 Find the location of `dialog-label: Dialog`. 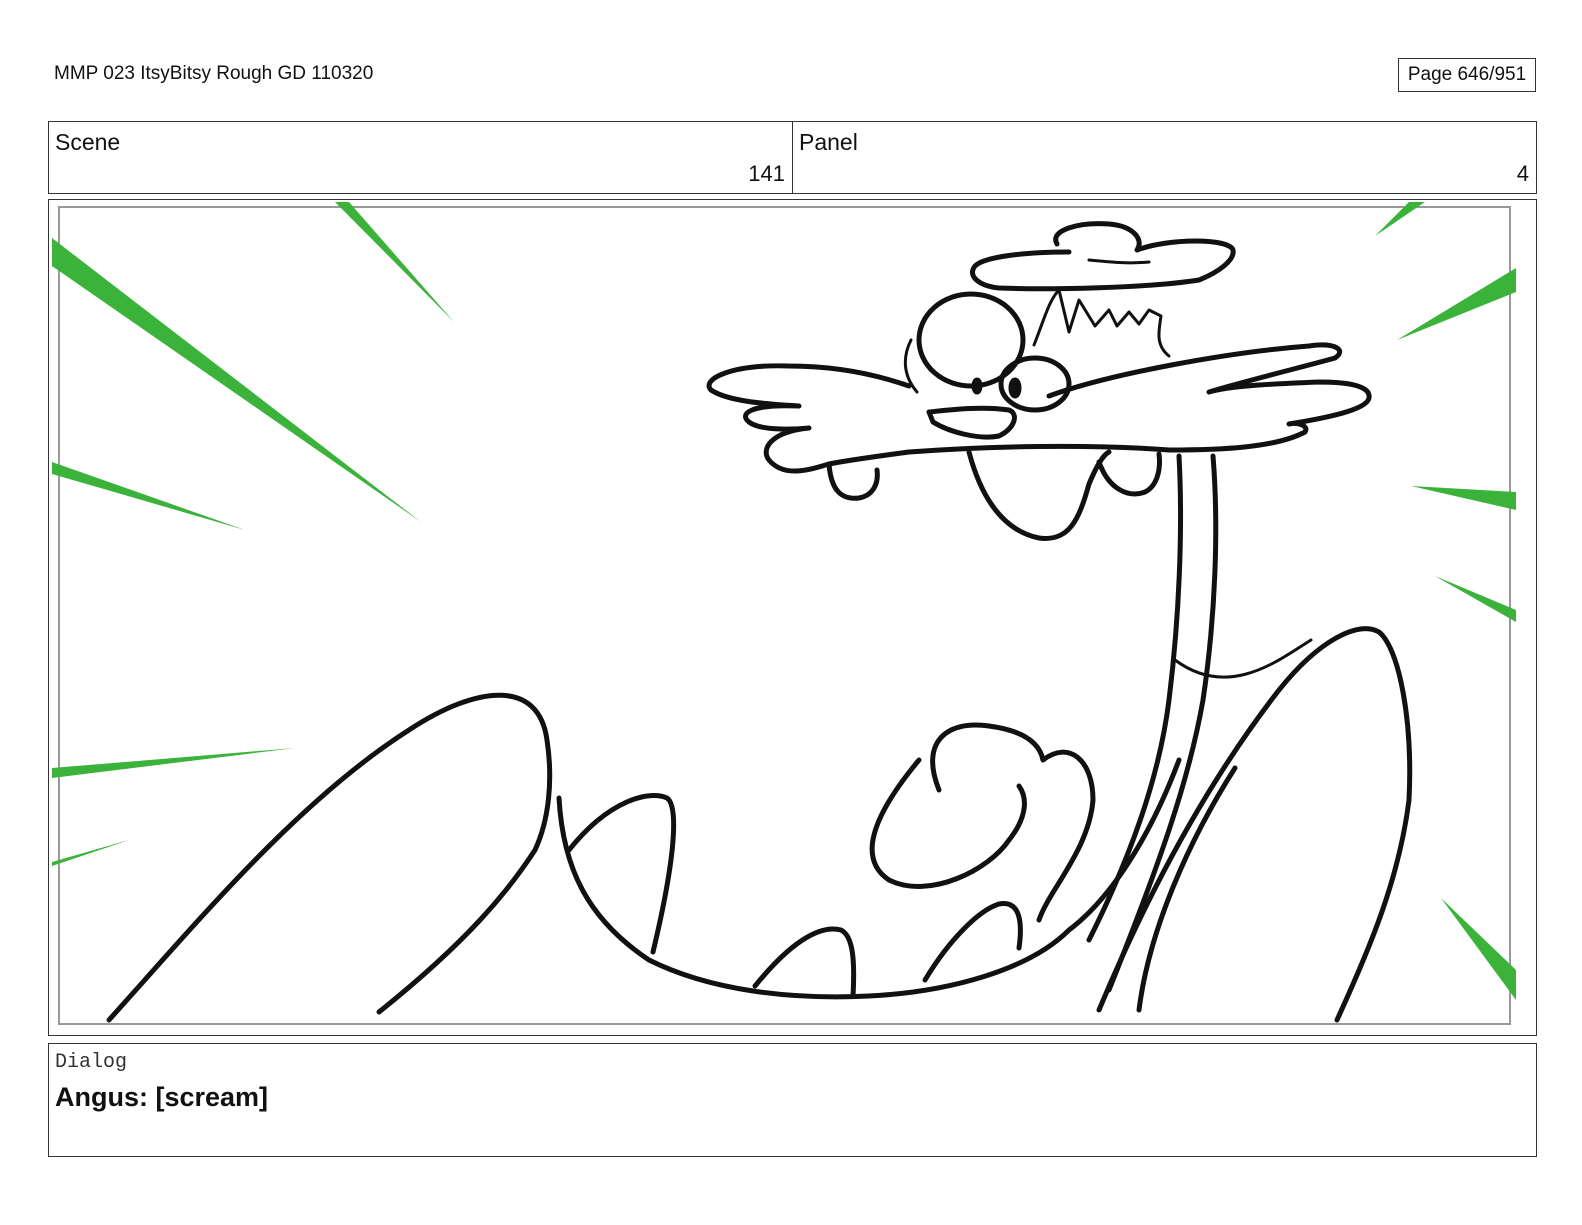

dialog-label: Dialog is located at coordinates (91, 1062).